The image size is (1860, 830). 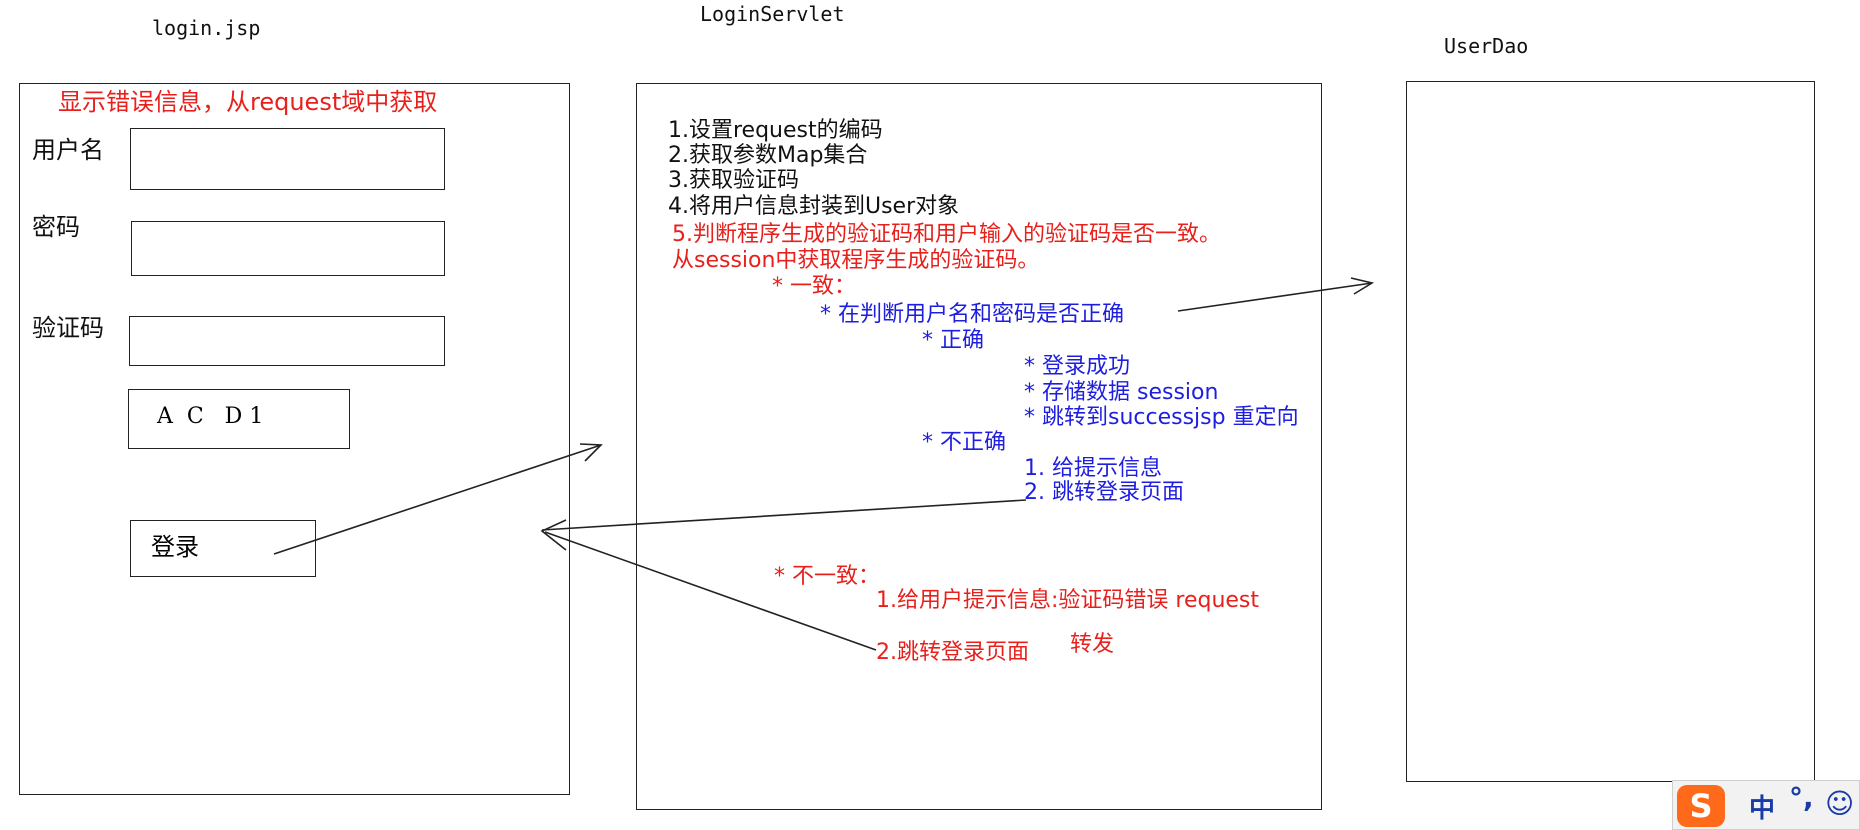 I want to click on emoji-icon: ☺, so click(x=1839, y=803).